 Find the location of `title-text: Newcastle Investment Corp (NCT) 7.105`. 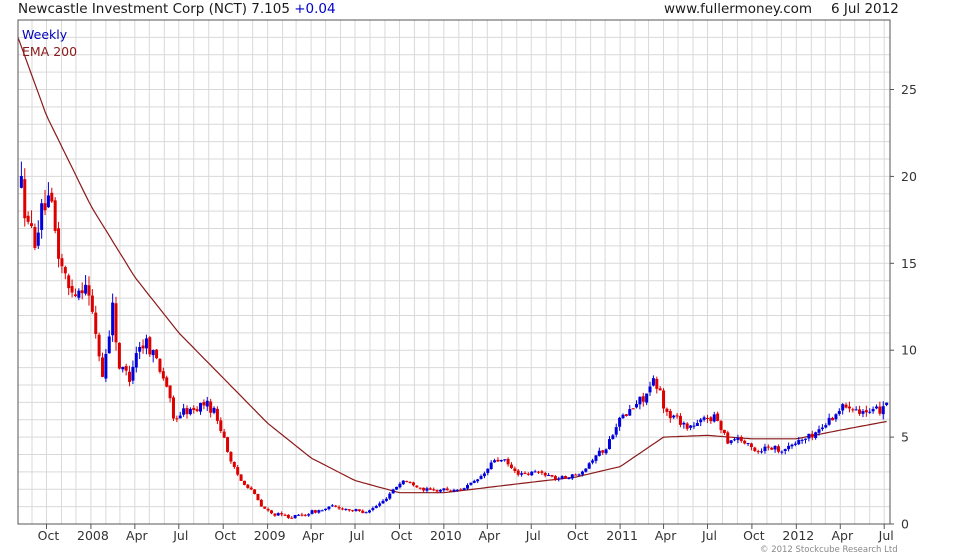

title-text: Newcastle Investment Corp (NCT) 7.105 is located at coordinates (154, 9).